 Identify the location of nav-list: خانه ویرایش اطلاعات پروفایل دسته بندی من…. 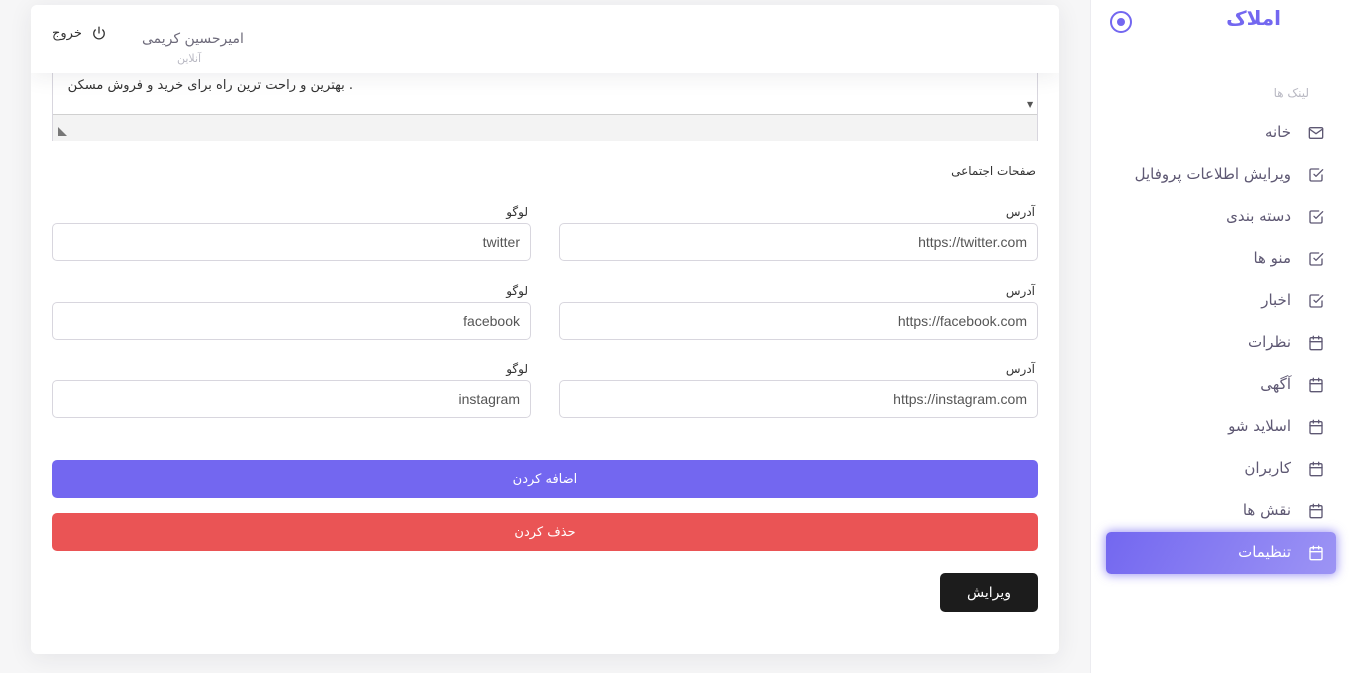
(1221, 343).